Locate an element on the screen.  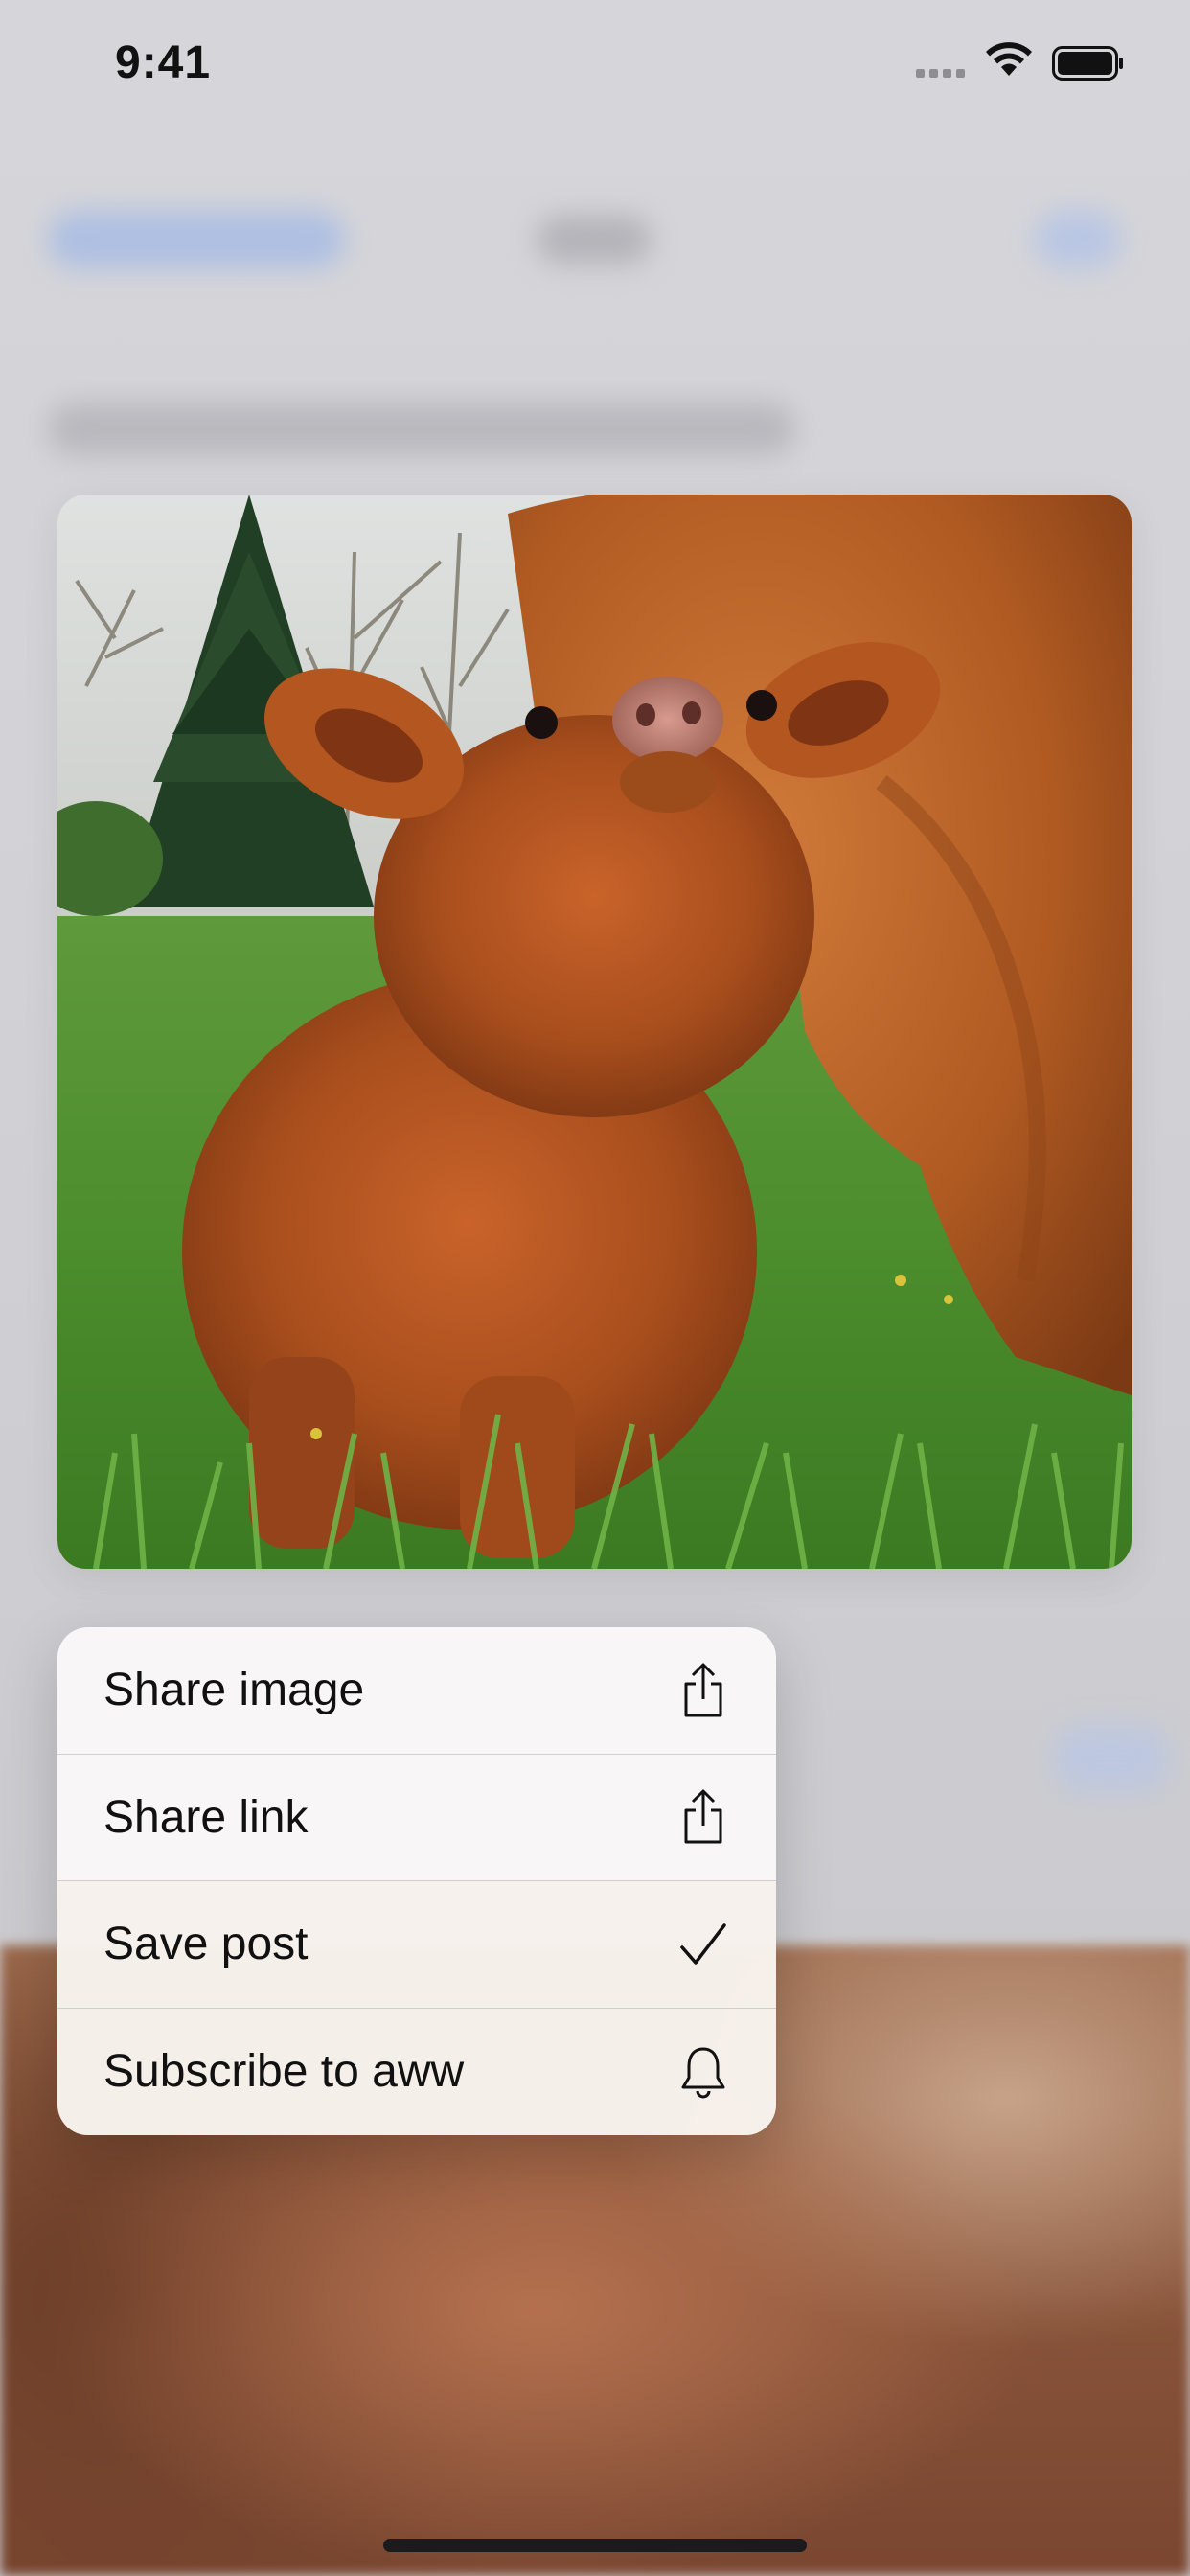
menu-item-share-image: Share image is located at coordinates (417, 1691).